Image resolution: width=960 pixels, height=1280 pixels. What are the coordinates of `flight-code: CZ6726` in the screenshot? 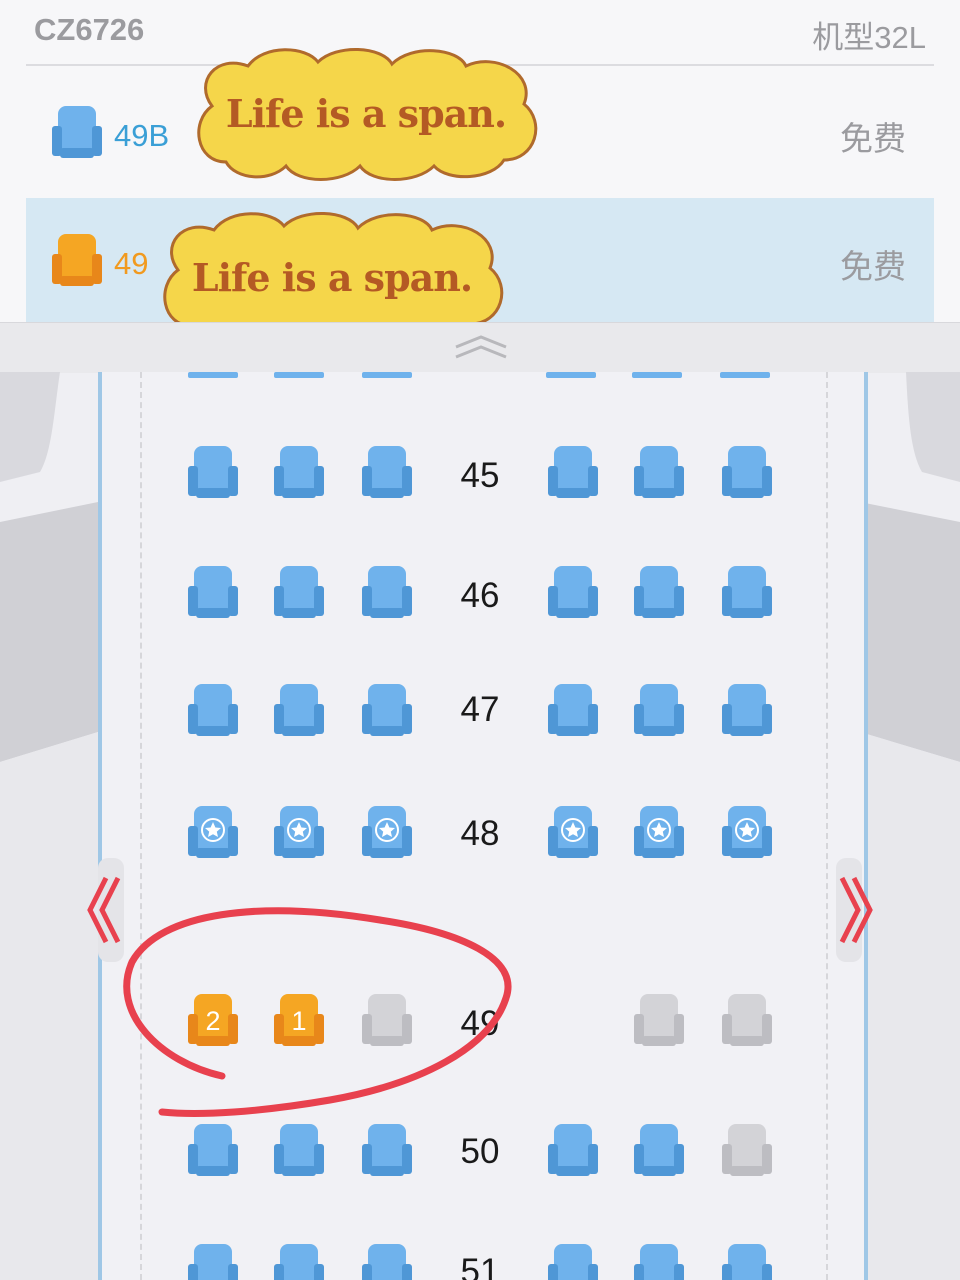 It's located at (89, 29).